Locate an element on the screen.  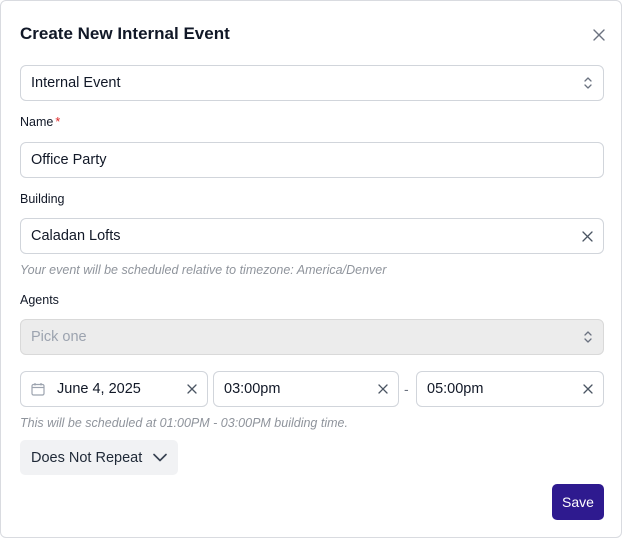
end-time-value: 05:00pm is located at coordinates (455, 389).